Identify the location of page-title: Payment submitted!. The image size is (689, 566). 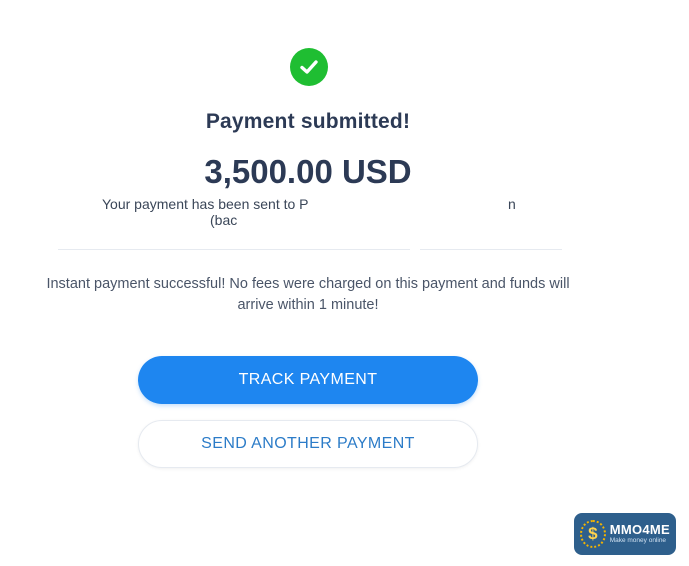
(308, 121).